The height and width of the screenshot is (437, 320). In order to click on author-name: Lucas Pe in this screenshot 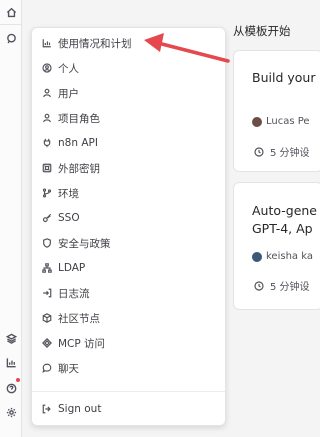, I will do `click(288, 121)`.